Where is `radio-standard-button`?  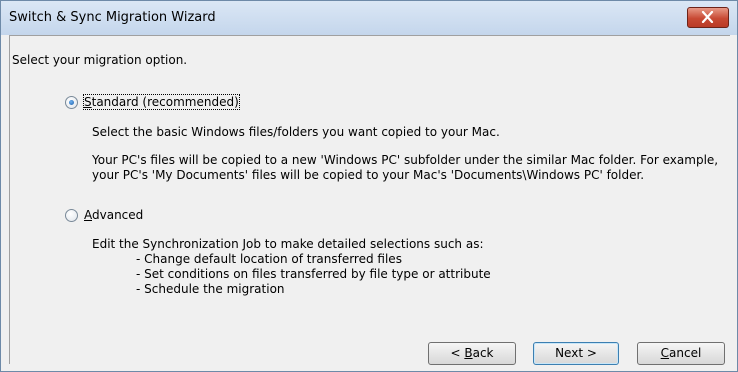 radio-standard-button is located at coordinates (71, 102).